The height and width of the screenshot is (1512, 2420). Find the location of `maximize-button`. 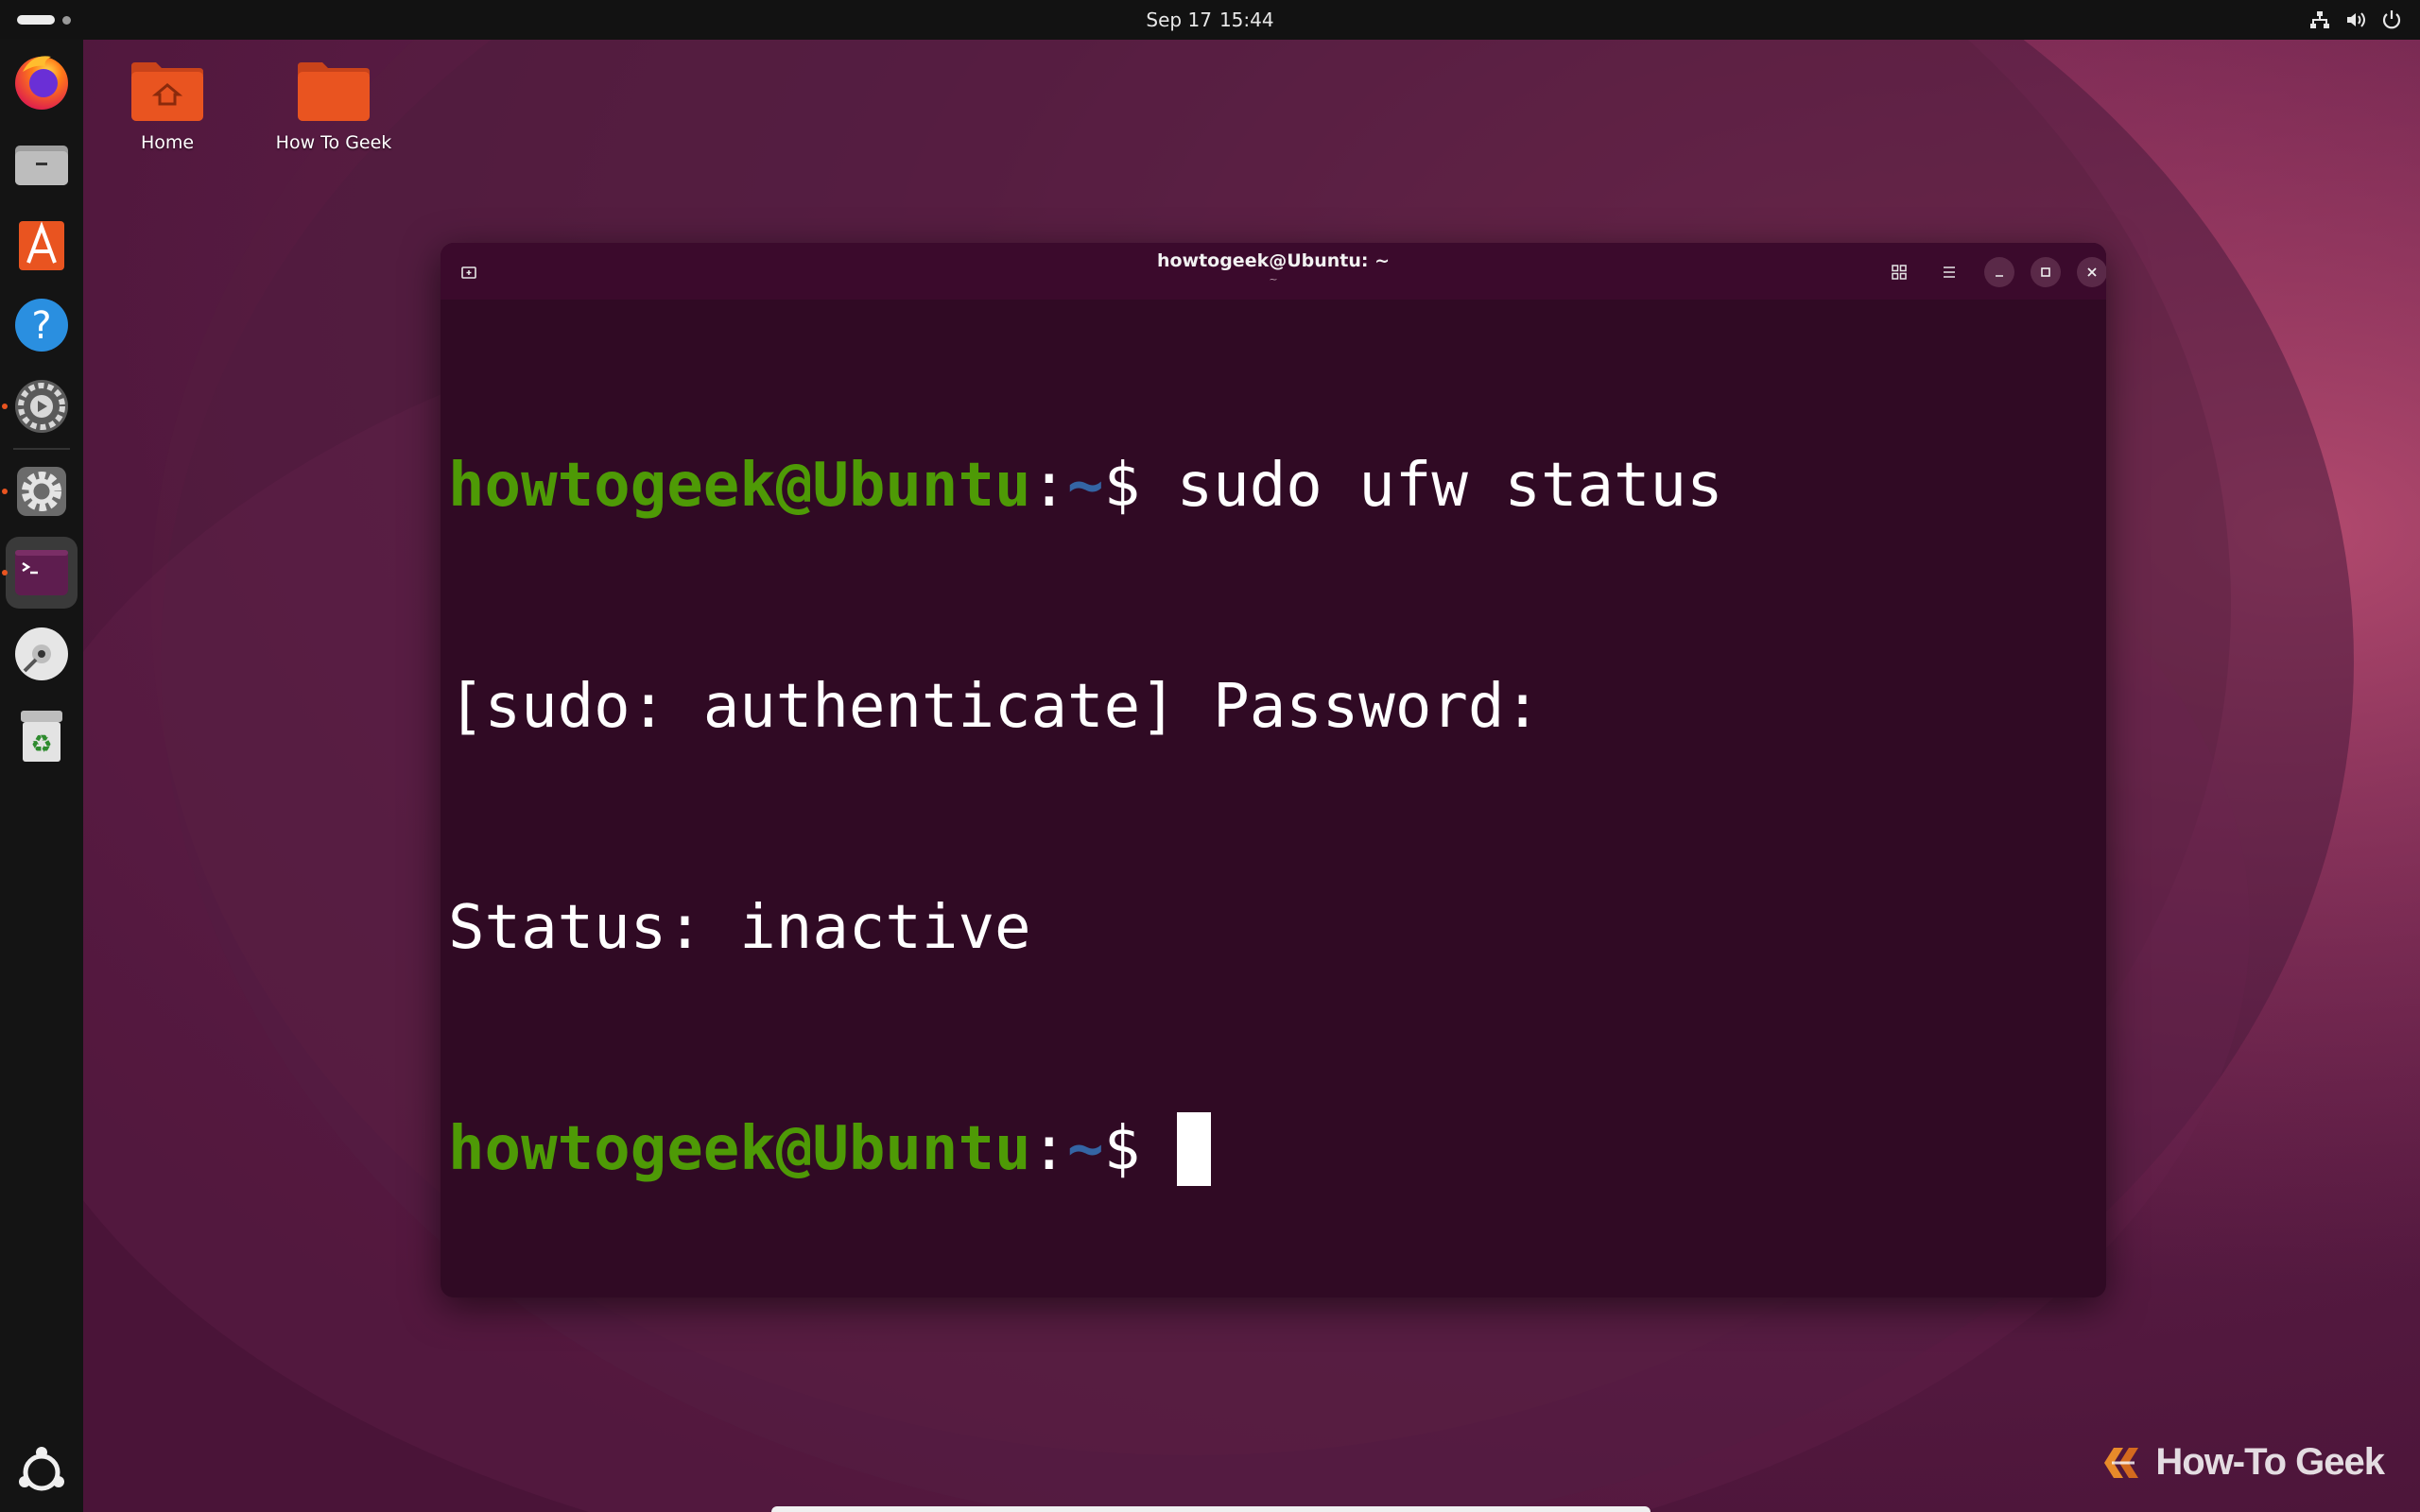

maximize-button is located at coordinates (2046, 272).